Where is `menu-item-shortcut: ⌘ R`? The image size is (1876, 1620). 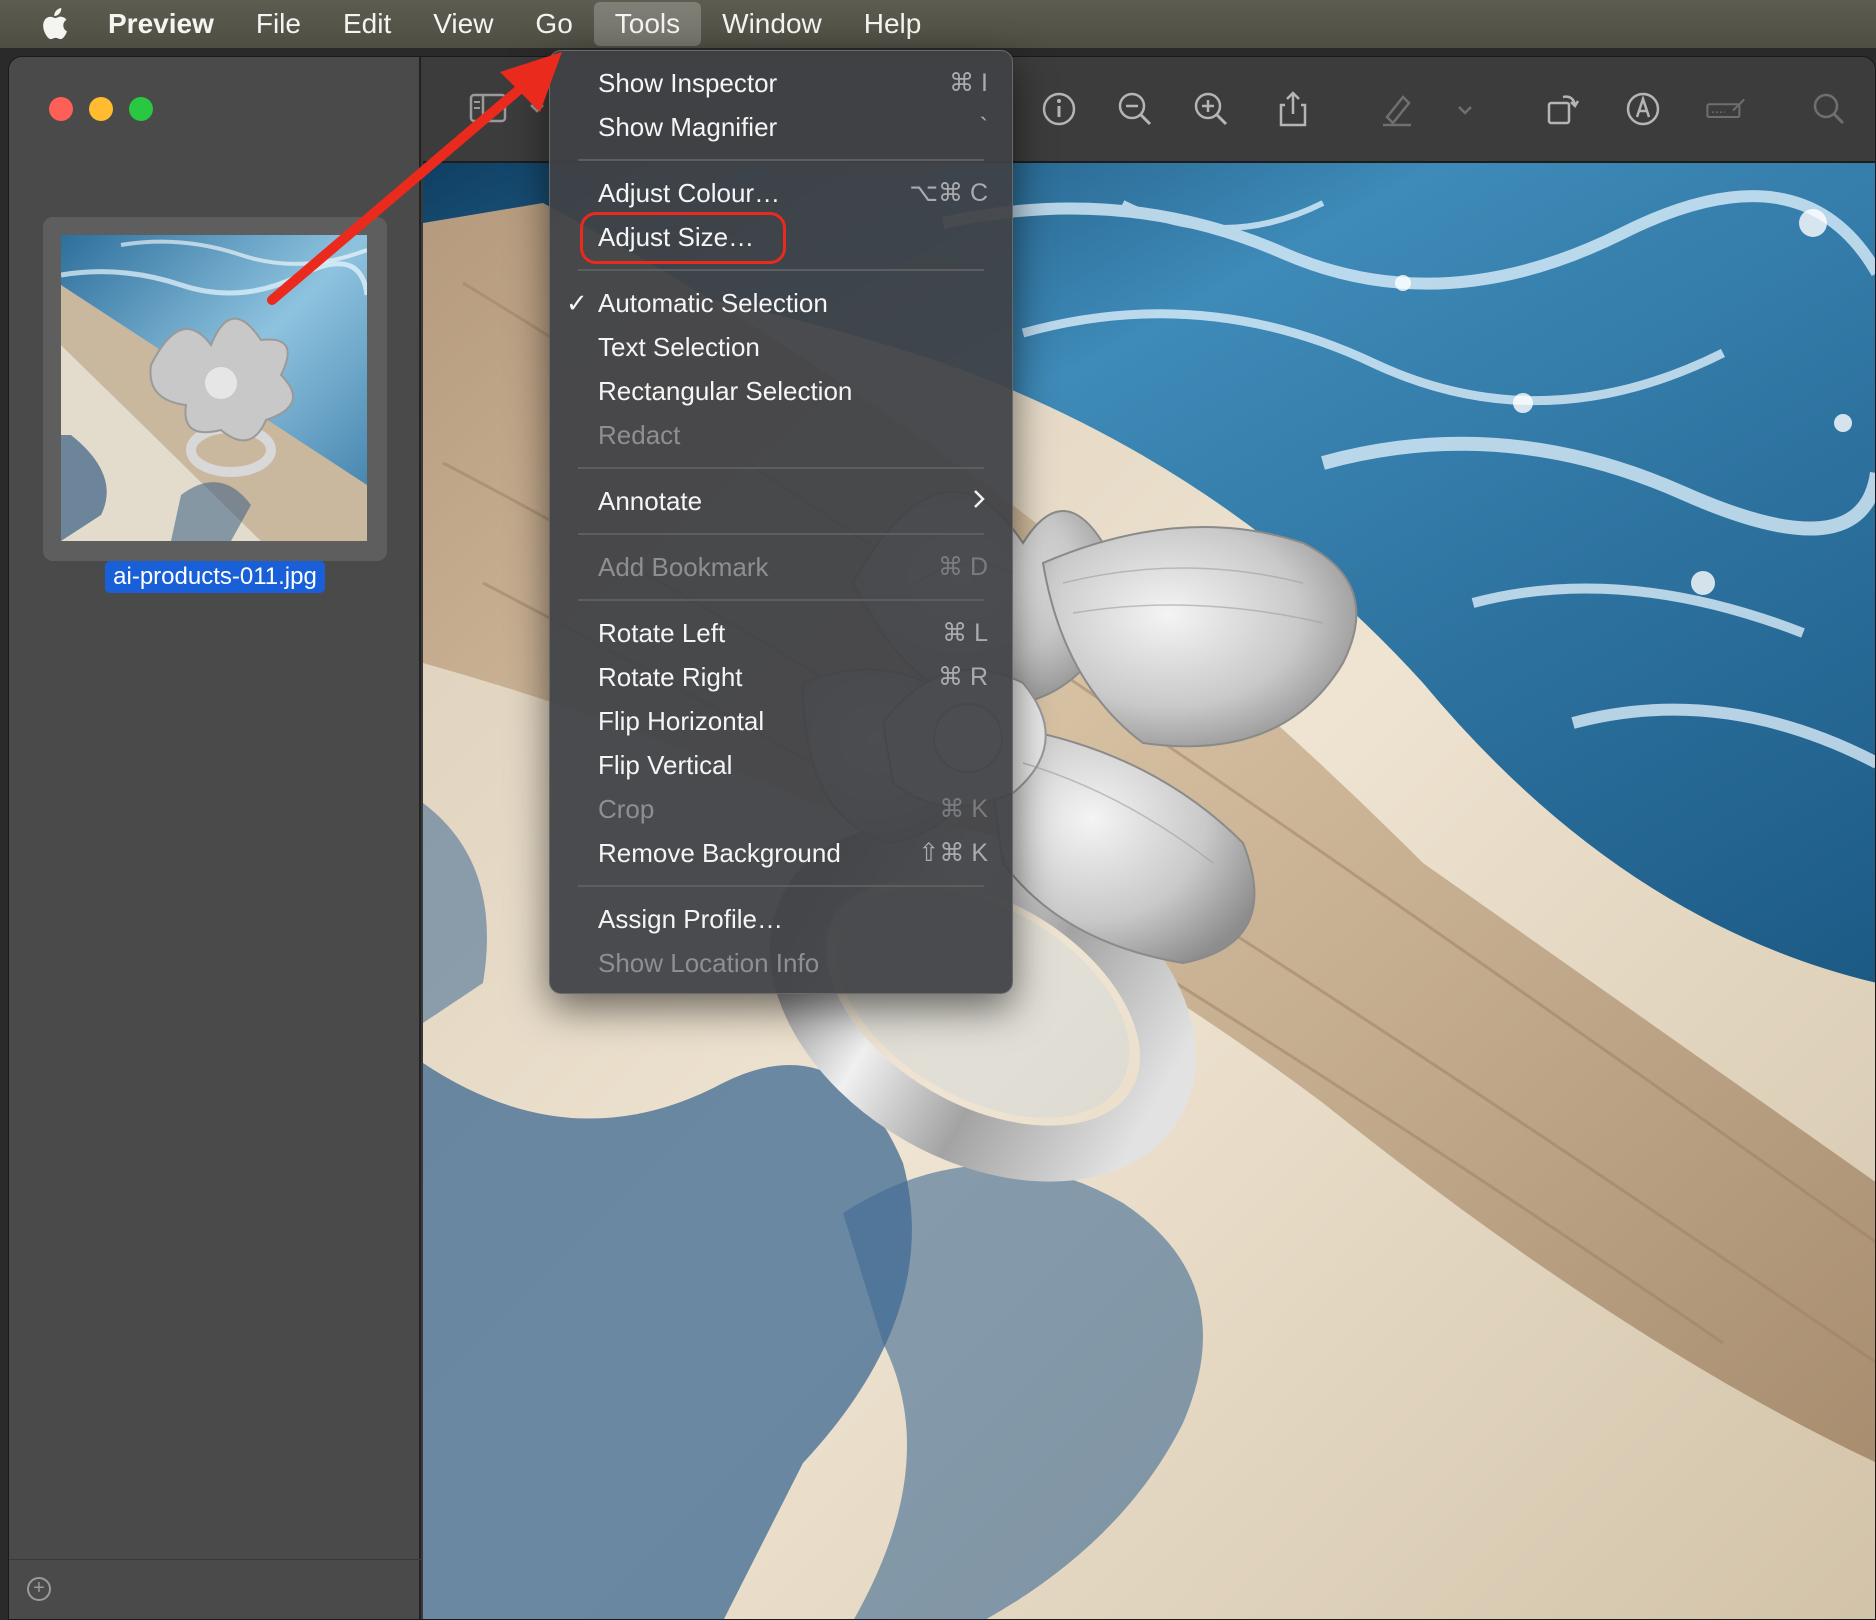 menu-item-shortcut: ⌘ R is located at coordinates (963, 677).